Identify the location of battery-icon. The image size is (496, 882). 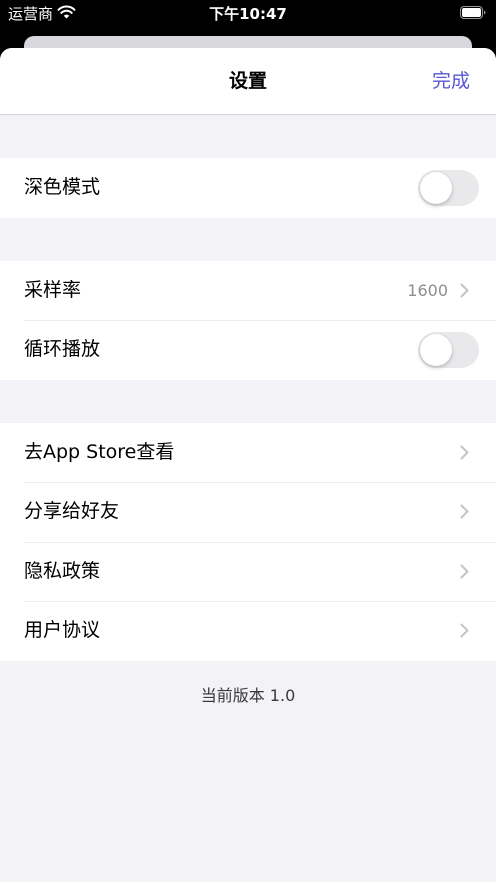
(473, 12).